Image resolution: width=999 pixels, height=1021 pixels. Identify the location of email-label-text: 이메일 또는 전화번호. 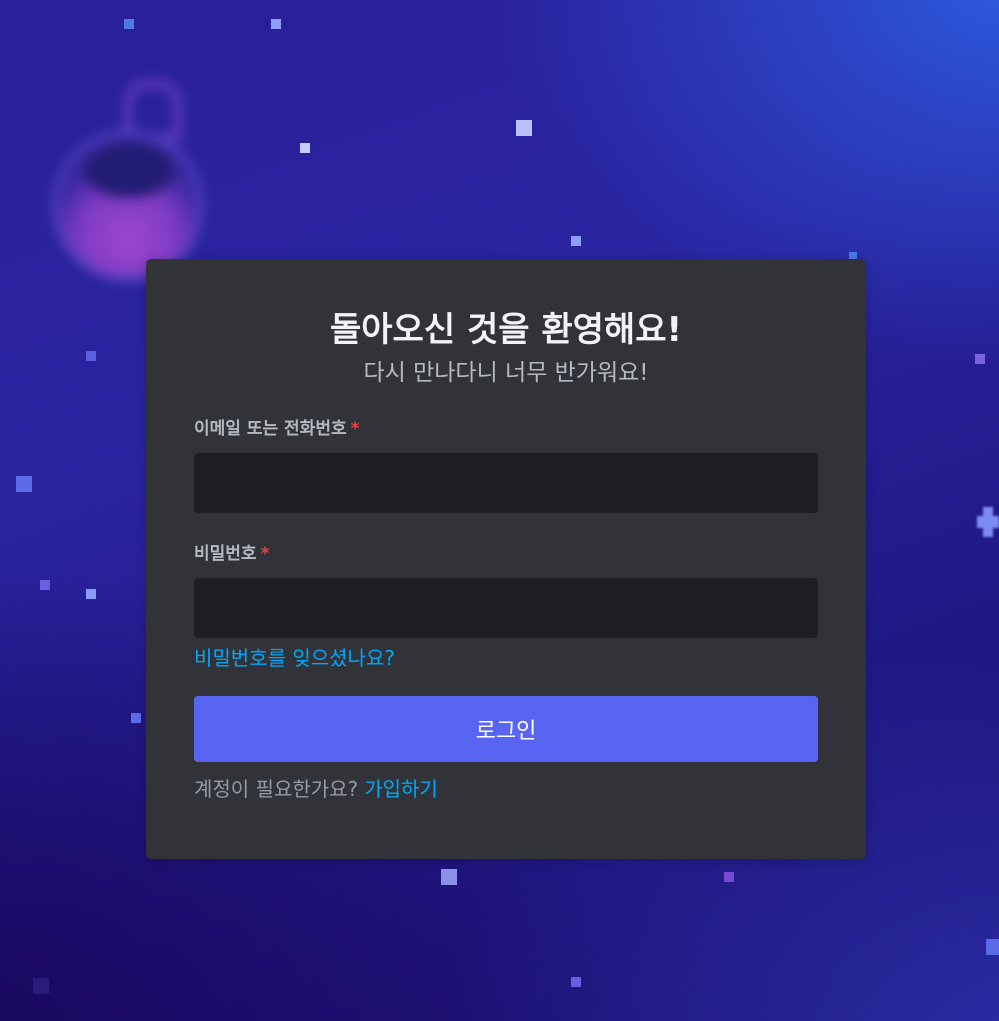
(270, 429).